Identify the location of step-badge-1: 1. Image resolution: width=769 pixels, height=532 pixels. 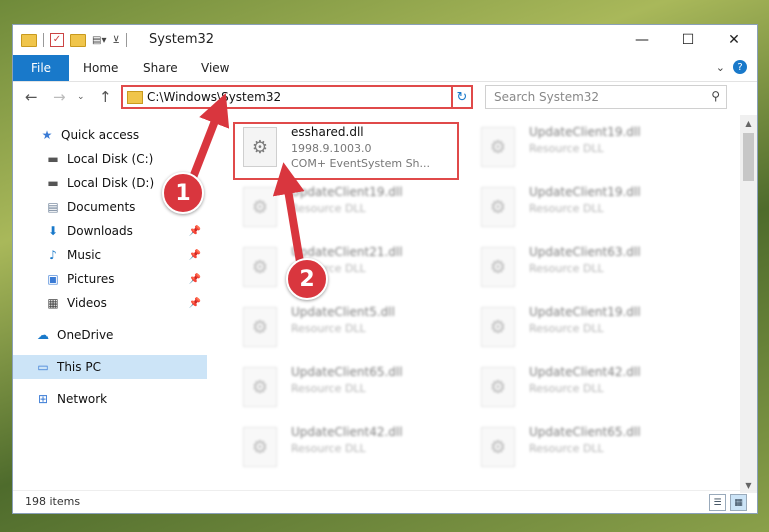
(183, 193).